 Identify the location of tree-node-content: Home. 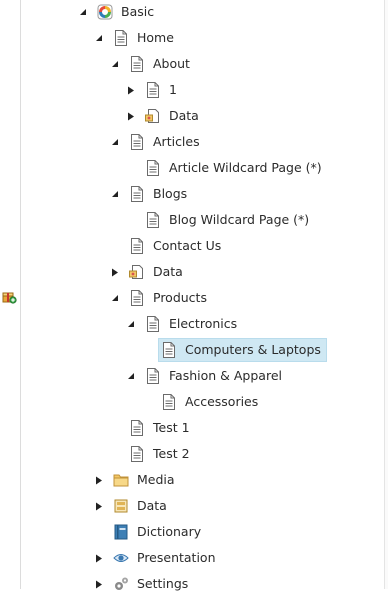
(145, 38).